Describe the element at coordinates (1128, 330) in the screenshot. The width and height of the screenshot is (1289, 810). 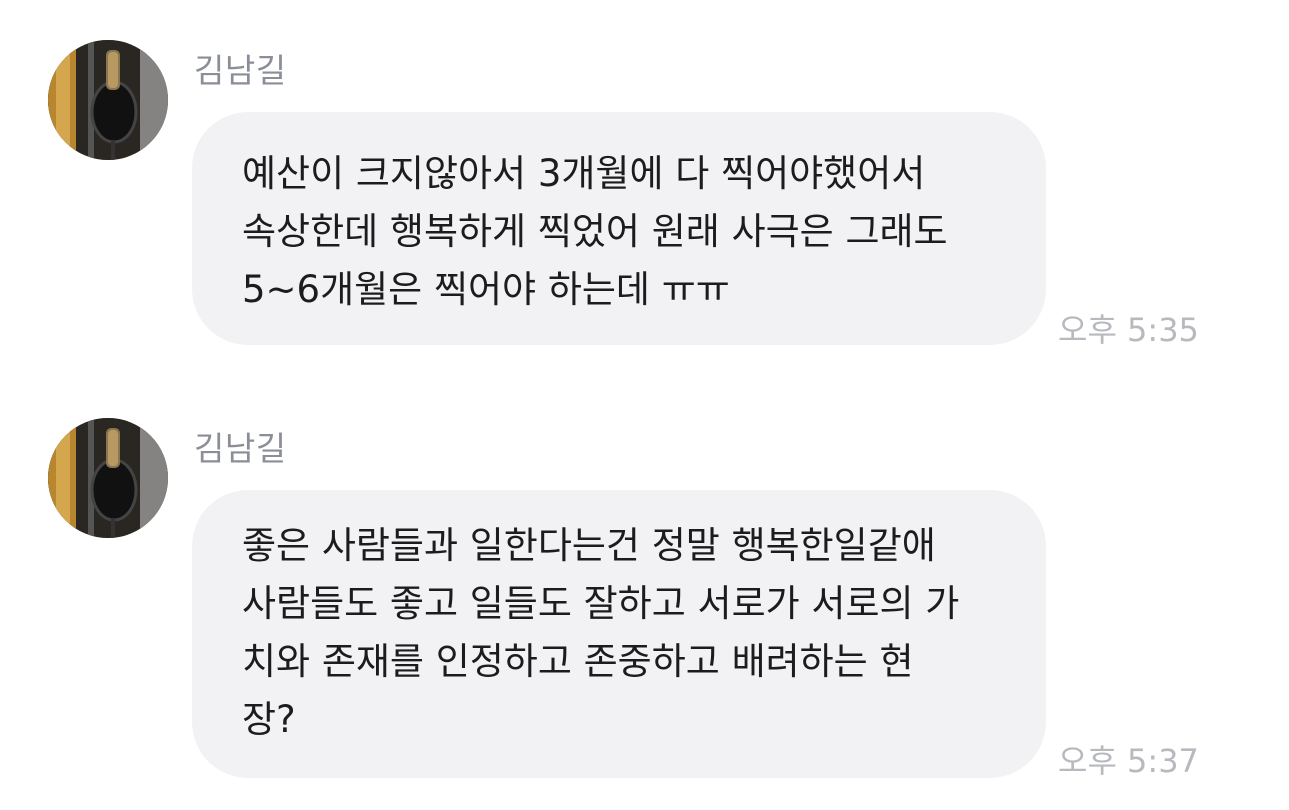
I see `message-timestamp: 오후 5:35` at that location.